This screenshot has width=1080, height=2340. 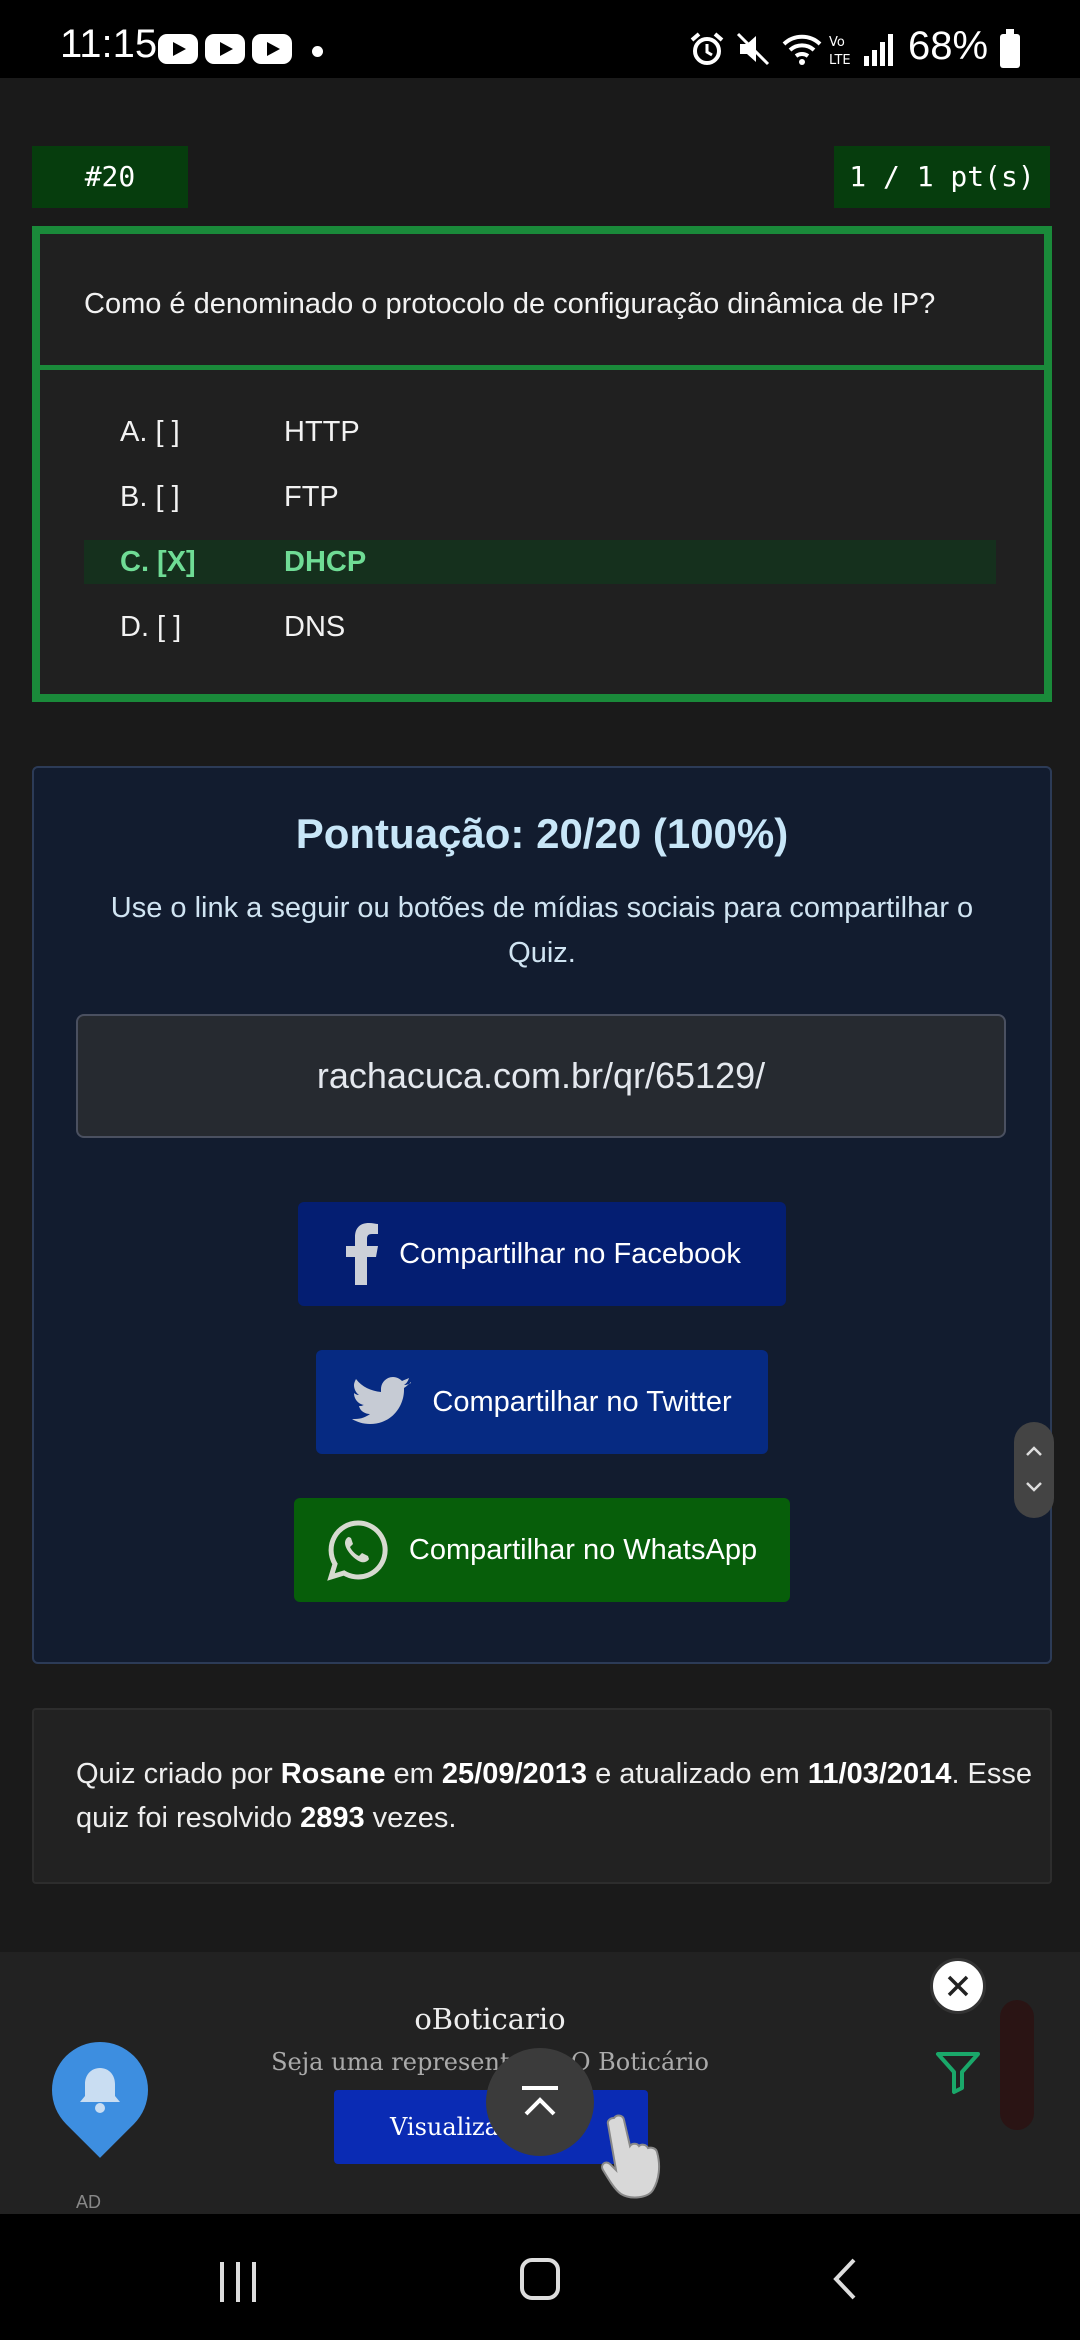 What do you see at coordinates (837, 42) in the screenshot?
I see `svg-text: Vo` at bounding box center [837, 42].